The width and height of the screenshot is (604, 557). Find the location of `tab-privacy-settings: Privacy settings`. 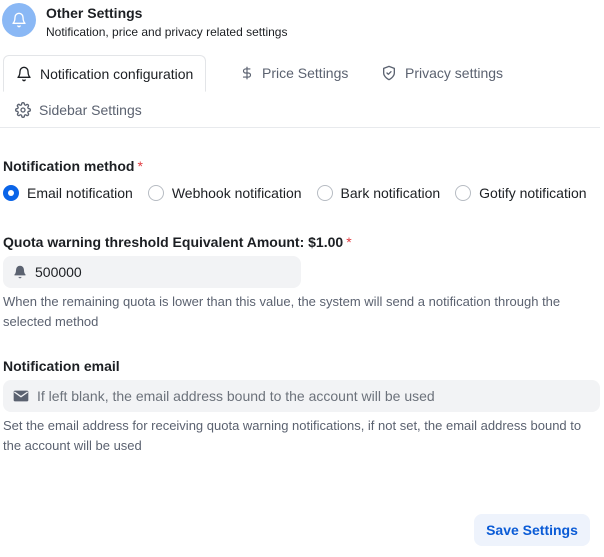

tab-privacy-settings: Privacy settings is located at coordinates (442, 73).